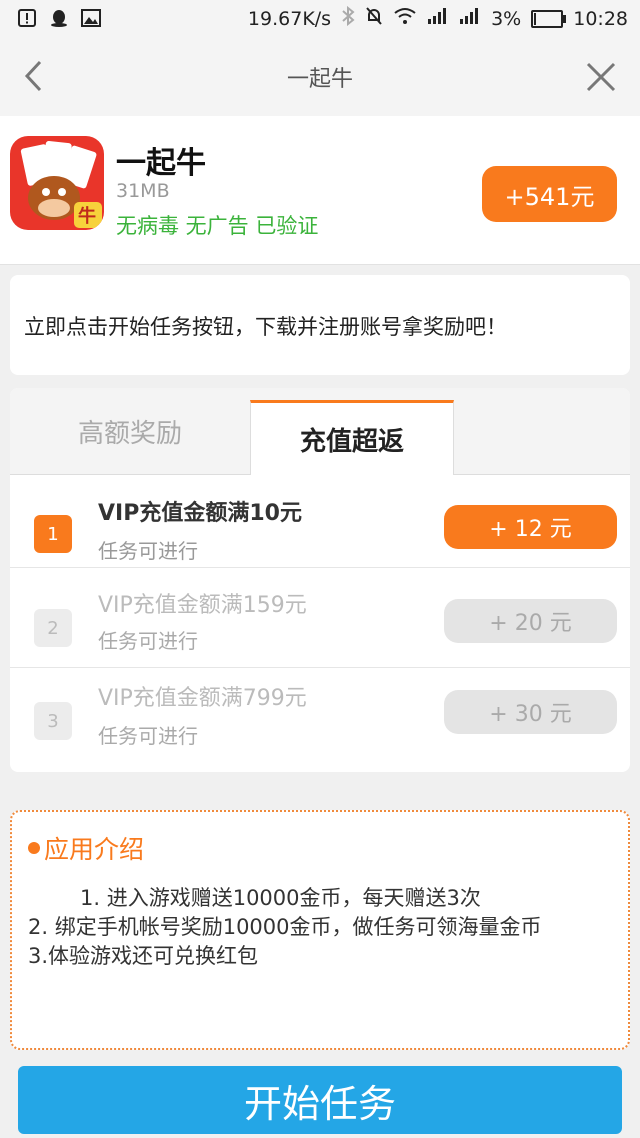 The width and height of the screenshot is (640, 1138). What do you see at coordinates (601, 77) in the screenshot?
I see `close-icon` at bounding box center [601, 77].